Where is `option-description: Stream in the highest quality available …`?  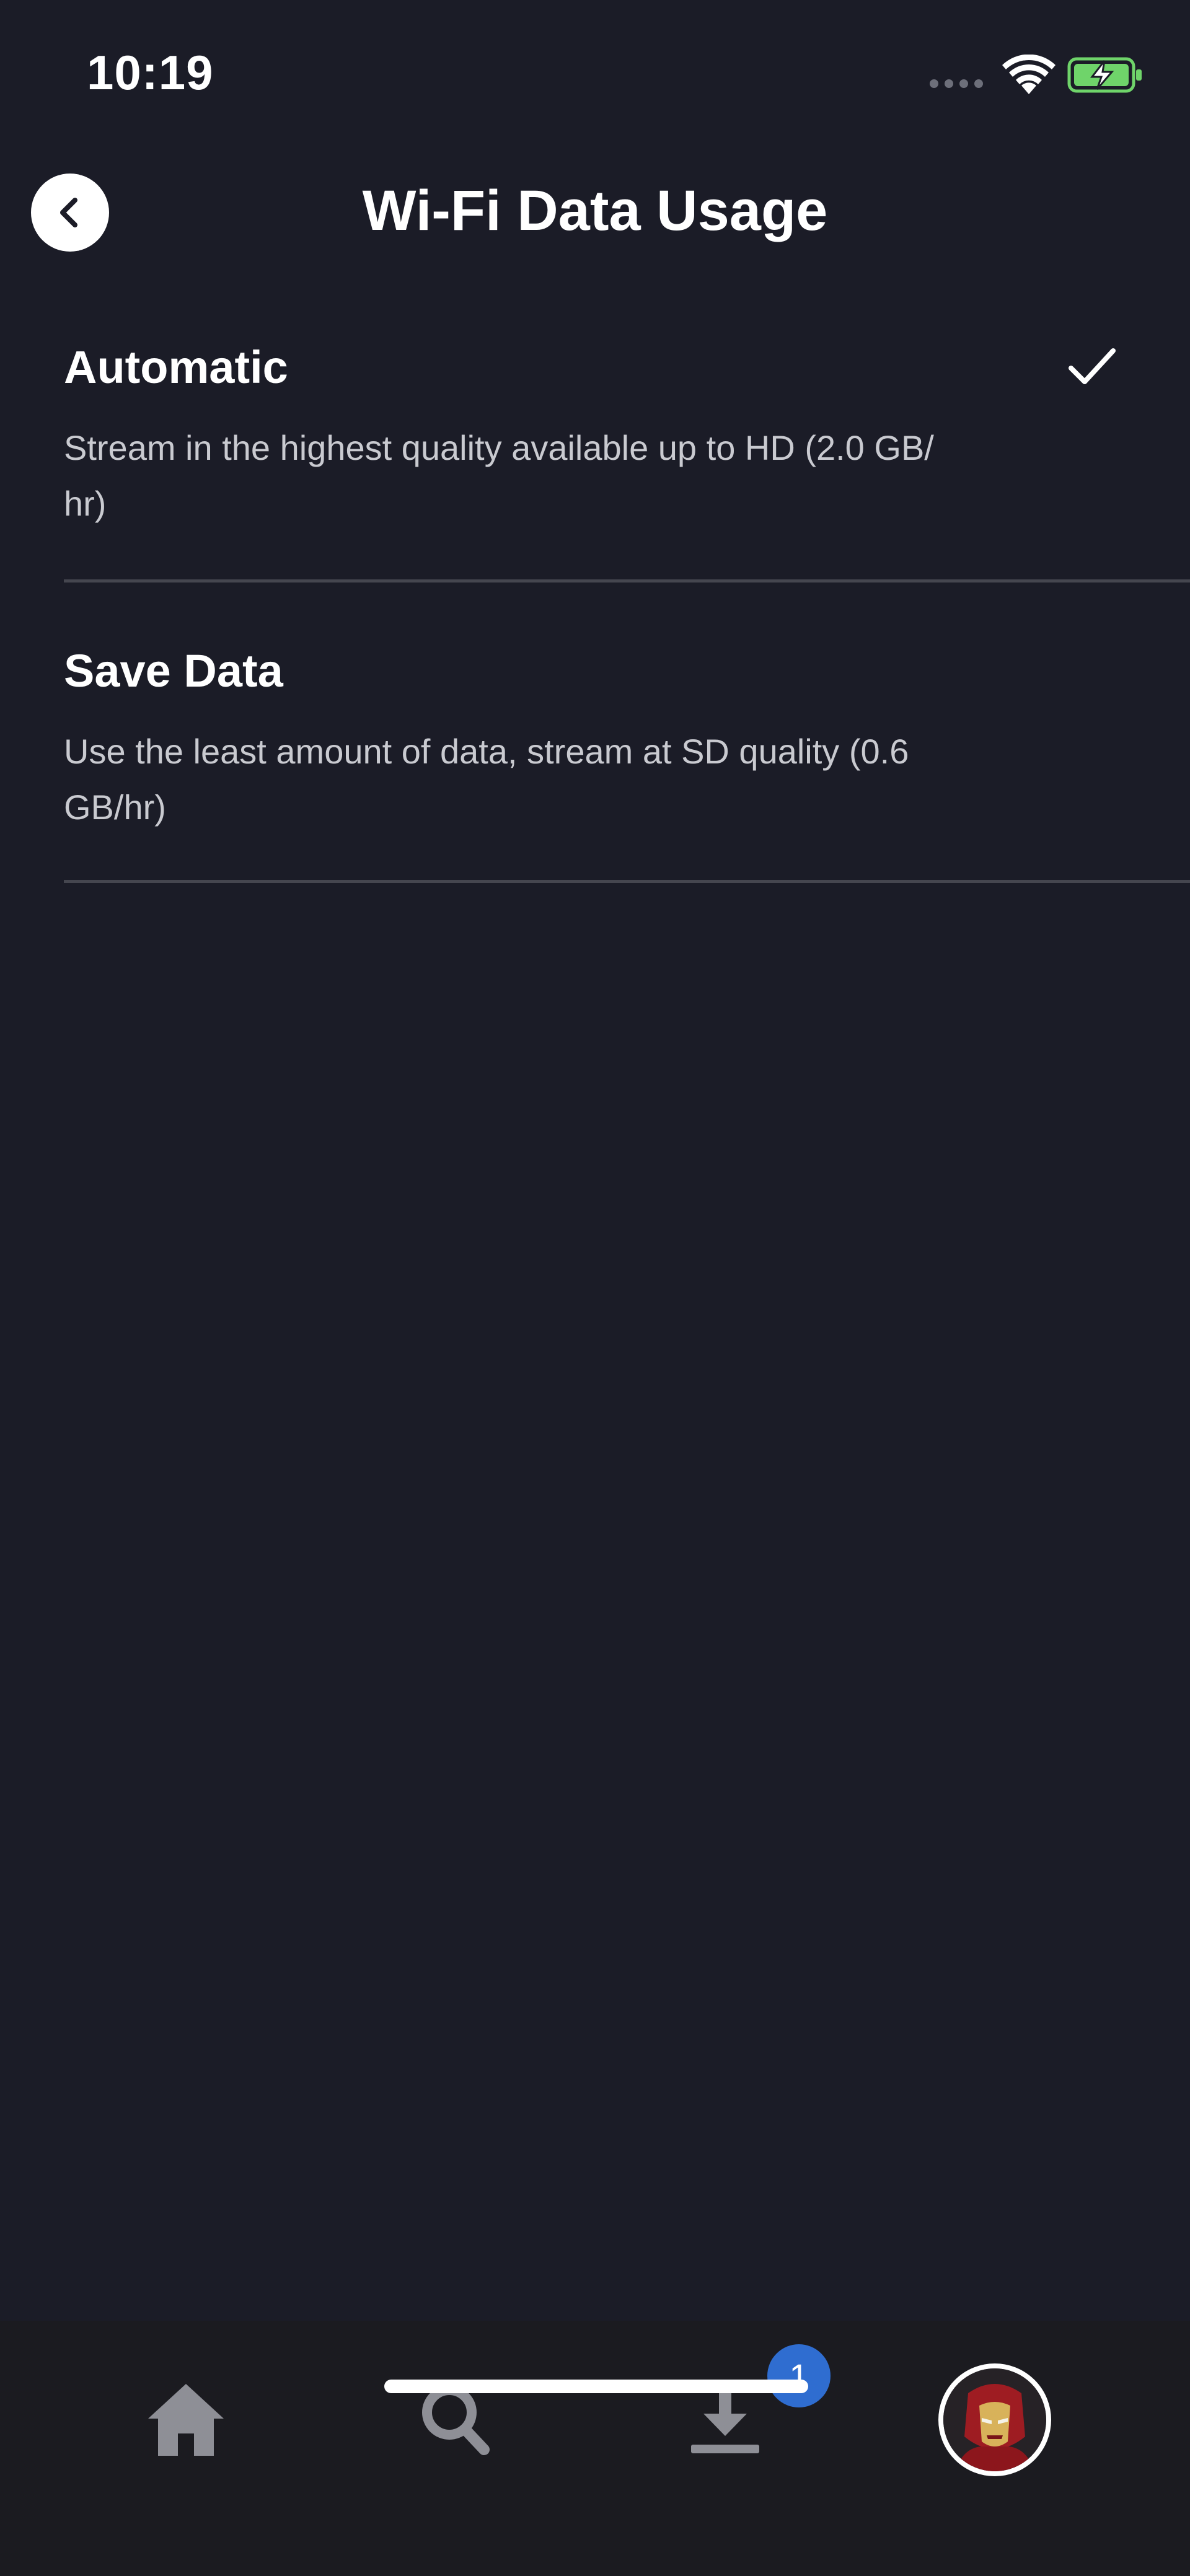 option-description: Stream in the highest quality available … is located at coordinates (499, 476).